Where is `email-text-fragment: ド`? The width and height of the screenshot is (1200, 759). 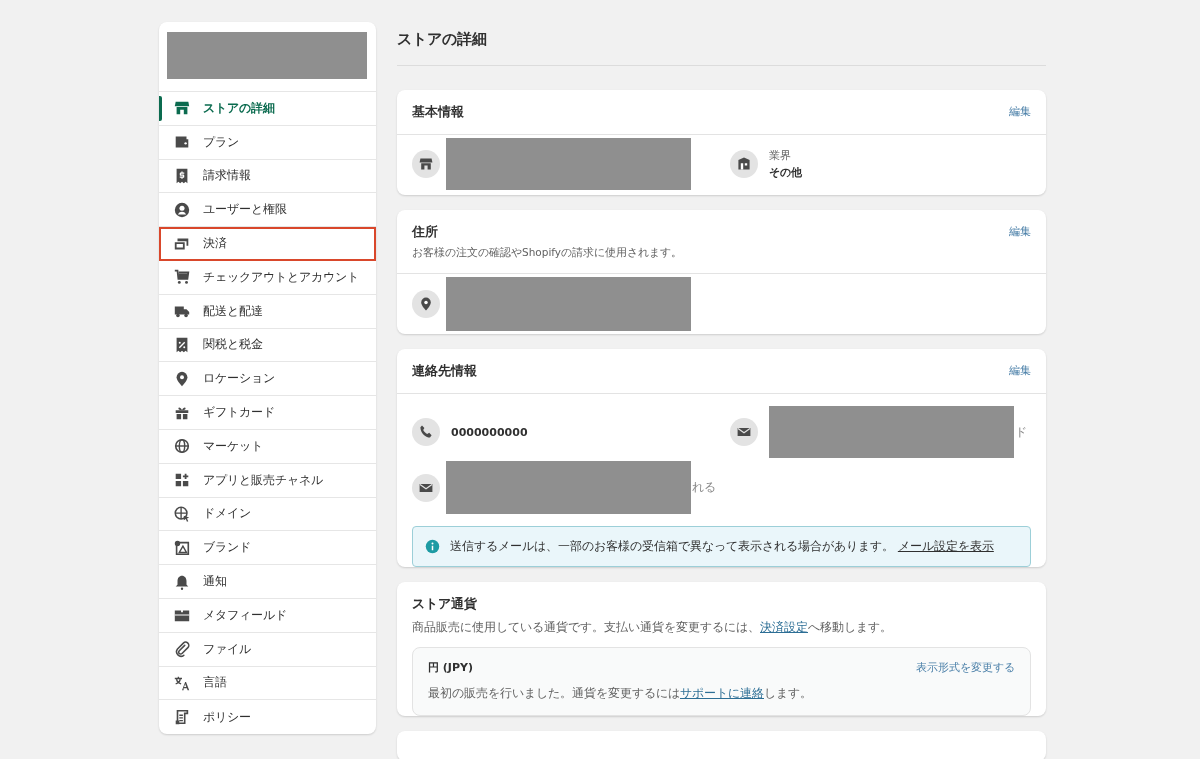 email-text-fragment: ド is located at coordinates (1020, 432).